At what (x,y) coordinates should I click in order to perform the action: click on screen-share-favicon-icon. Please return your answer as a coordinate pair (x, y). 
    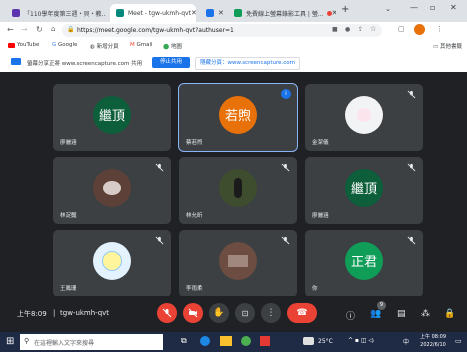
    Looking at the image, I should click on (210, 13).